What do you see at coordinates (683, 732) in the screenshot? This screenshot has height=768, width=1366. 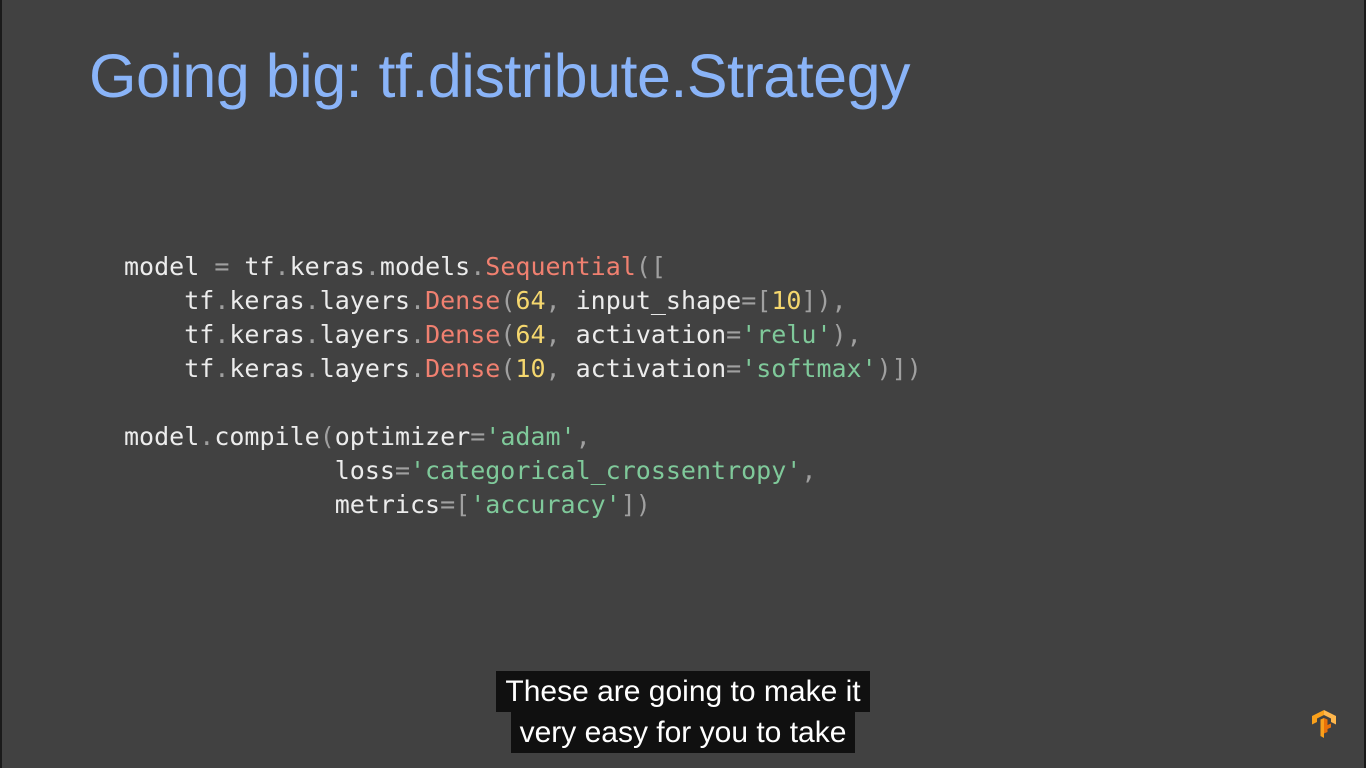 I see `caption-line-2: very easy for you to take` at bounding box center [683, 732].